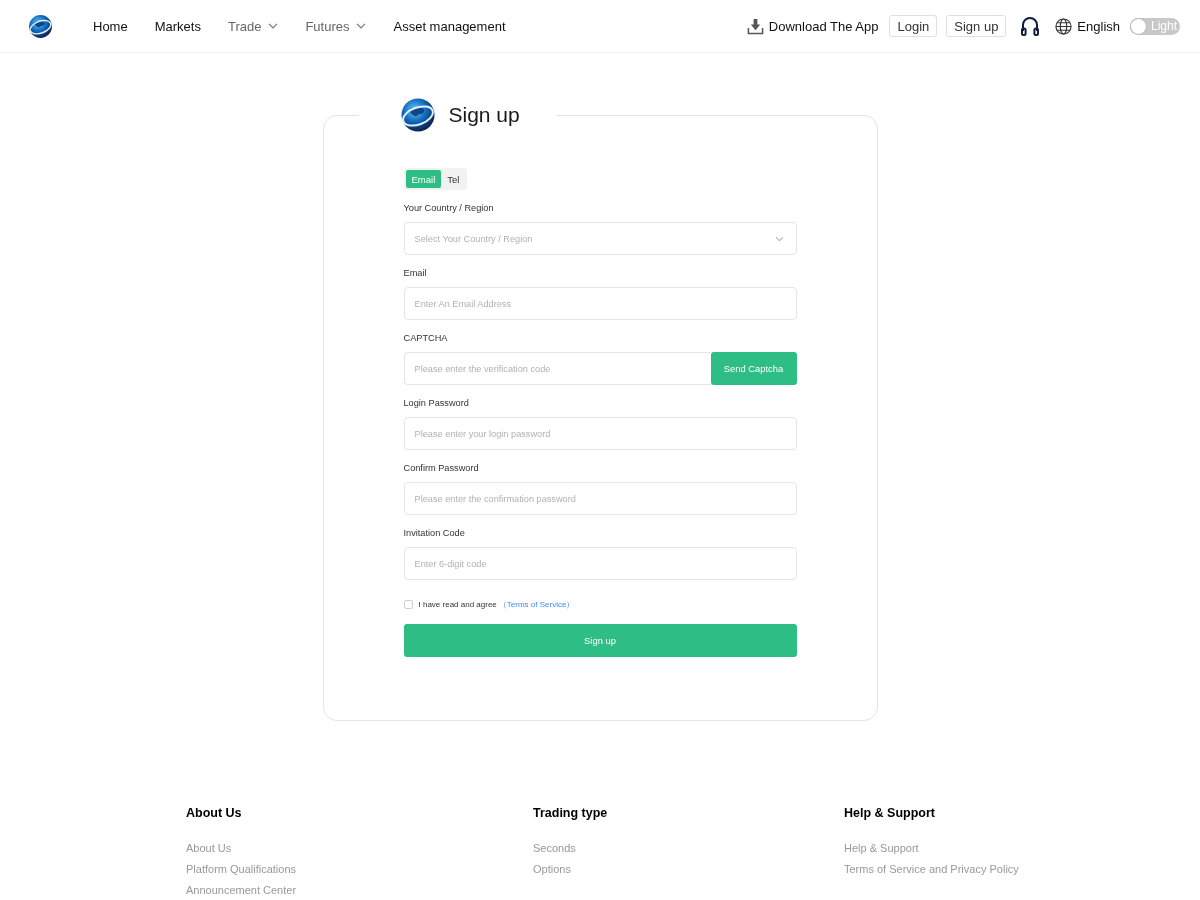 This screenshot has height=900, width=1200. I want to click on footer-heading: Trading type, so click(571, 813).